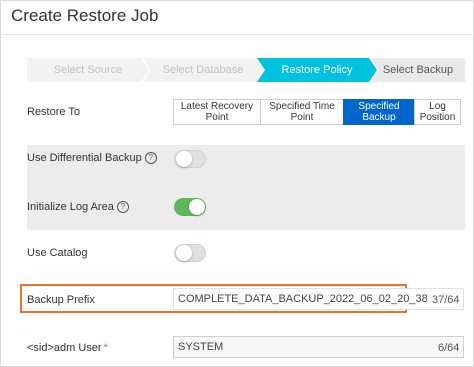 Image resolution: width=474 pixels, height=367 pixels. I want to click on initialize-log-area-toggle, so click(190, 207).